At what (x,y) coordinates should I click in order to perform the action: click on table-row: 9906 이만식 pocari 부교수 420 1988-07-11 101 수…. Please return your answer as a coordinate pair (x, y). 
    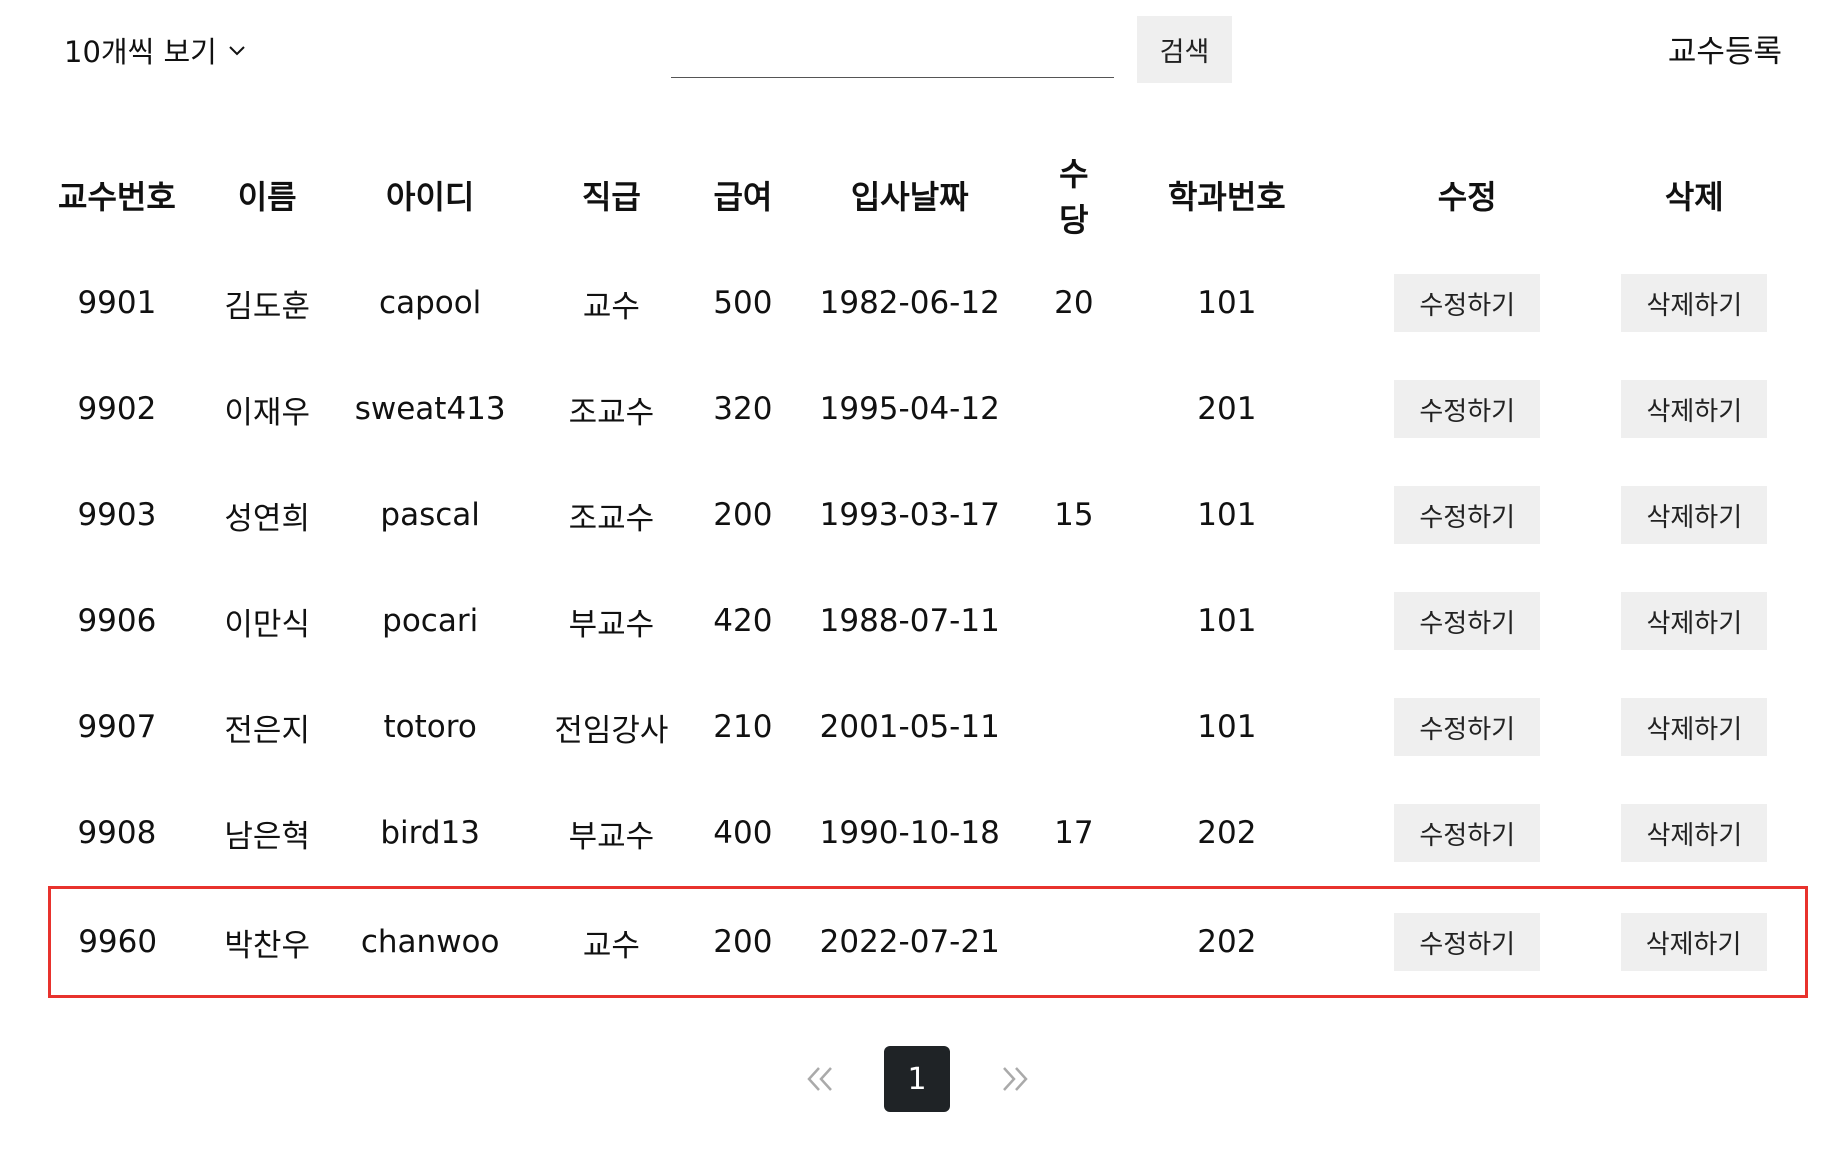
    Looking at the image, I should click on (928, 621).